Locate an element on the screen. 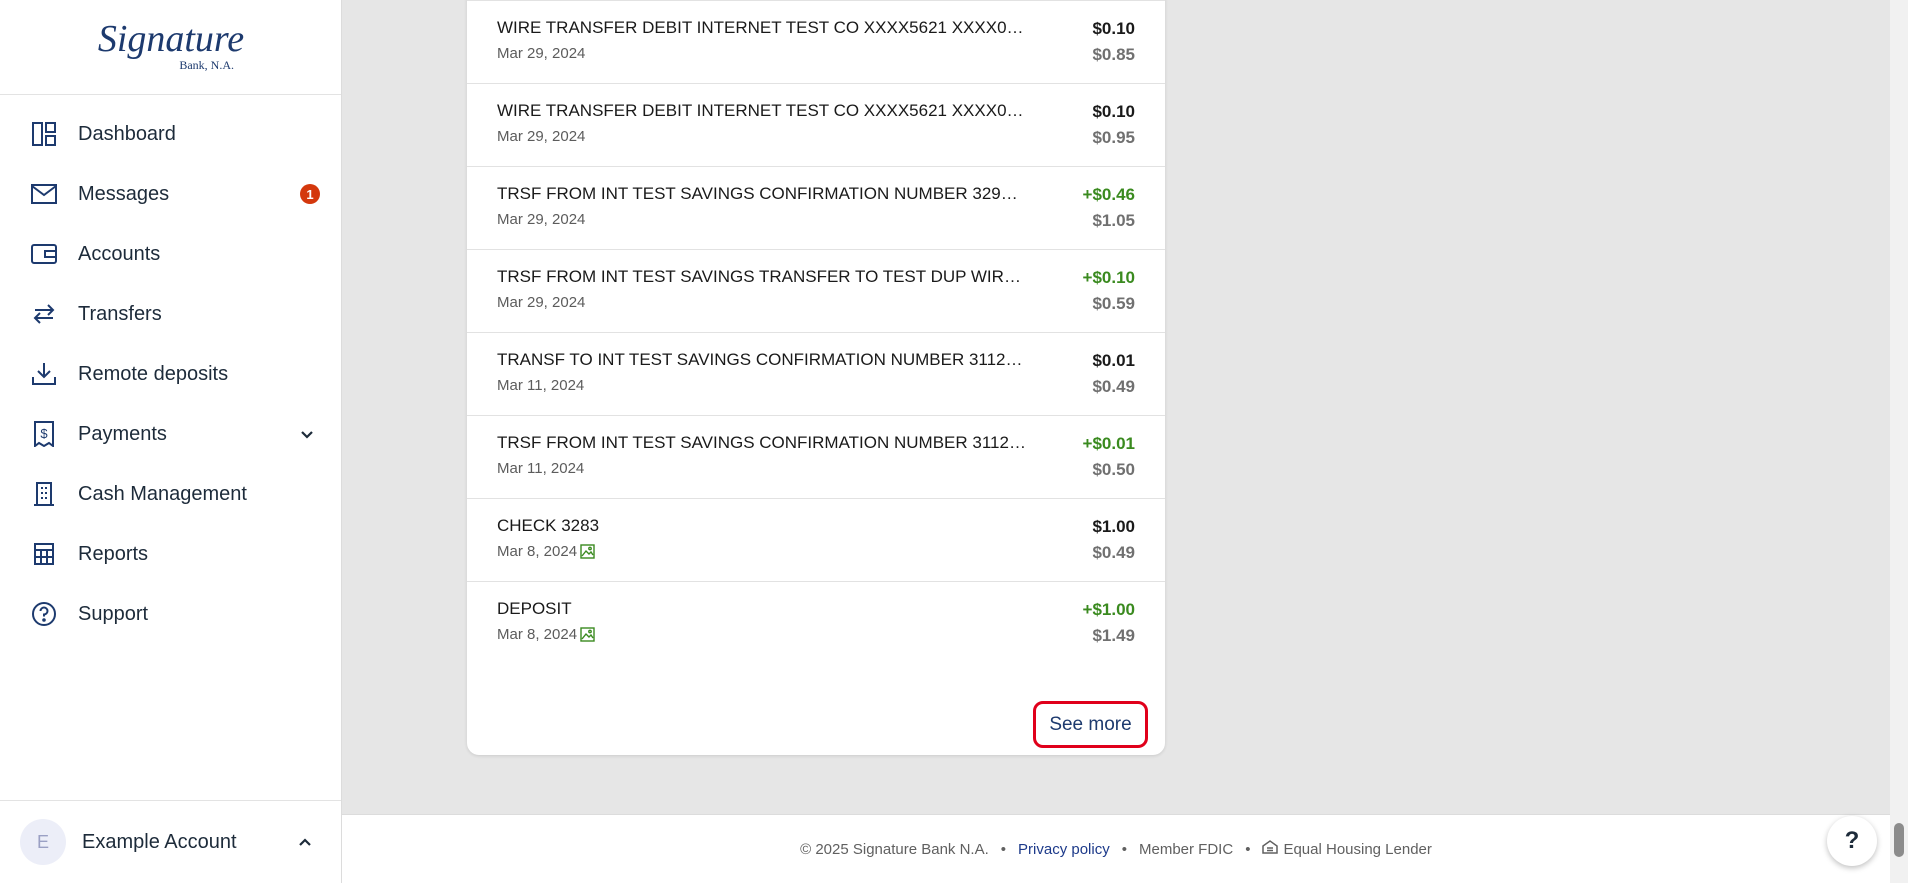 This screenshot has height=883, width=1908. account-switcher: E Example Account is located at coordinates (170, 841).